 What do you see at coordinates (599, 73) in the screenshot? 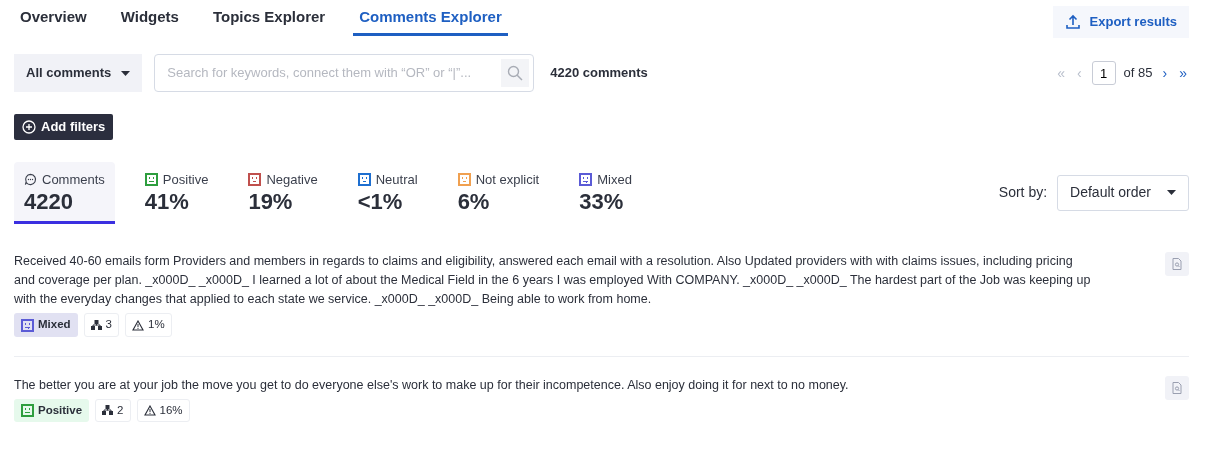
I see `comment-count: 4220 comments` at bounding box center [599, 73].